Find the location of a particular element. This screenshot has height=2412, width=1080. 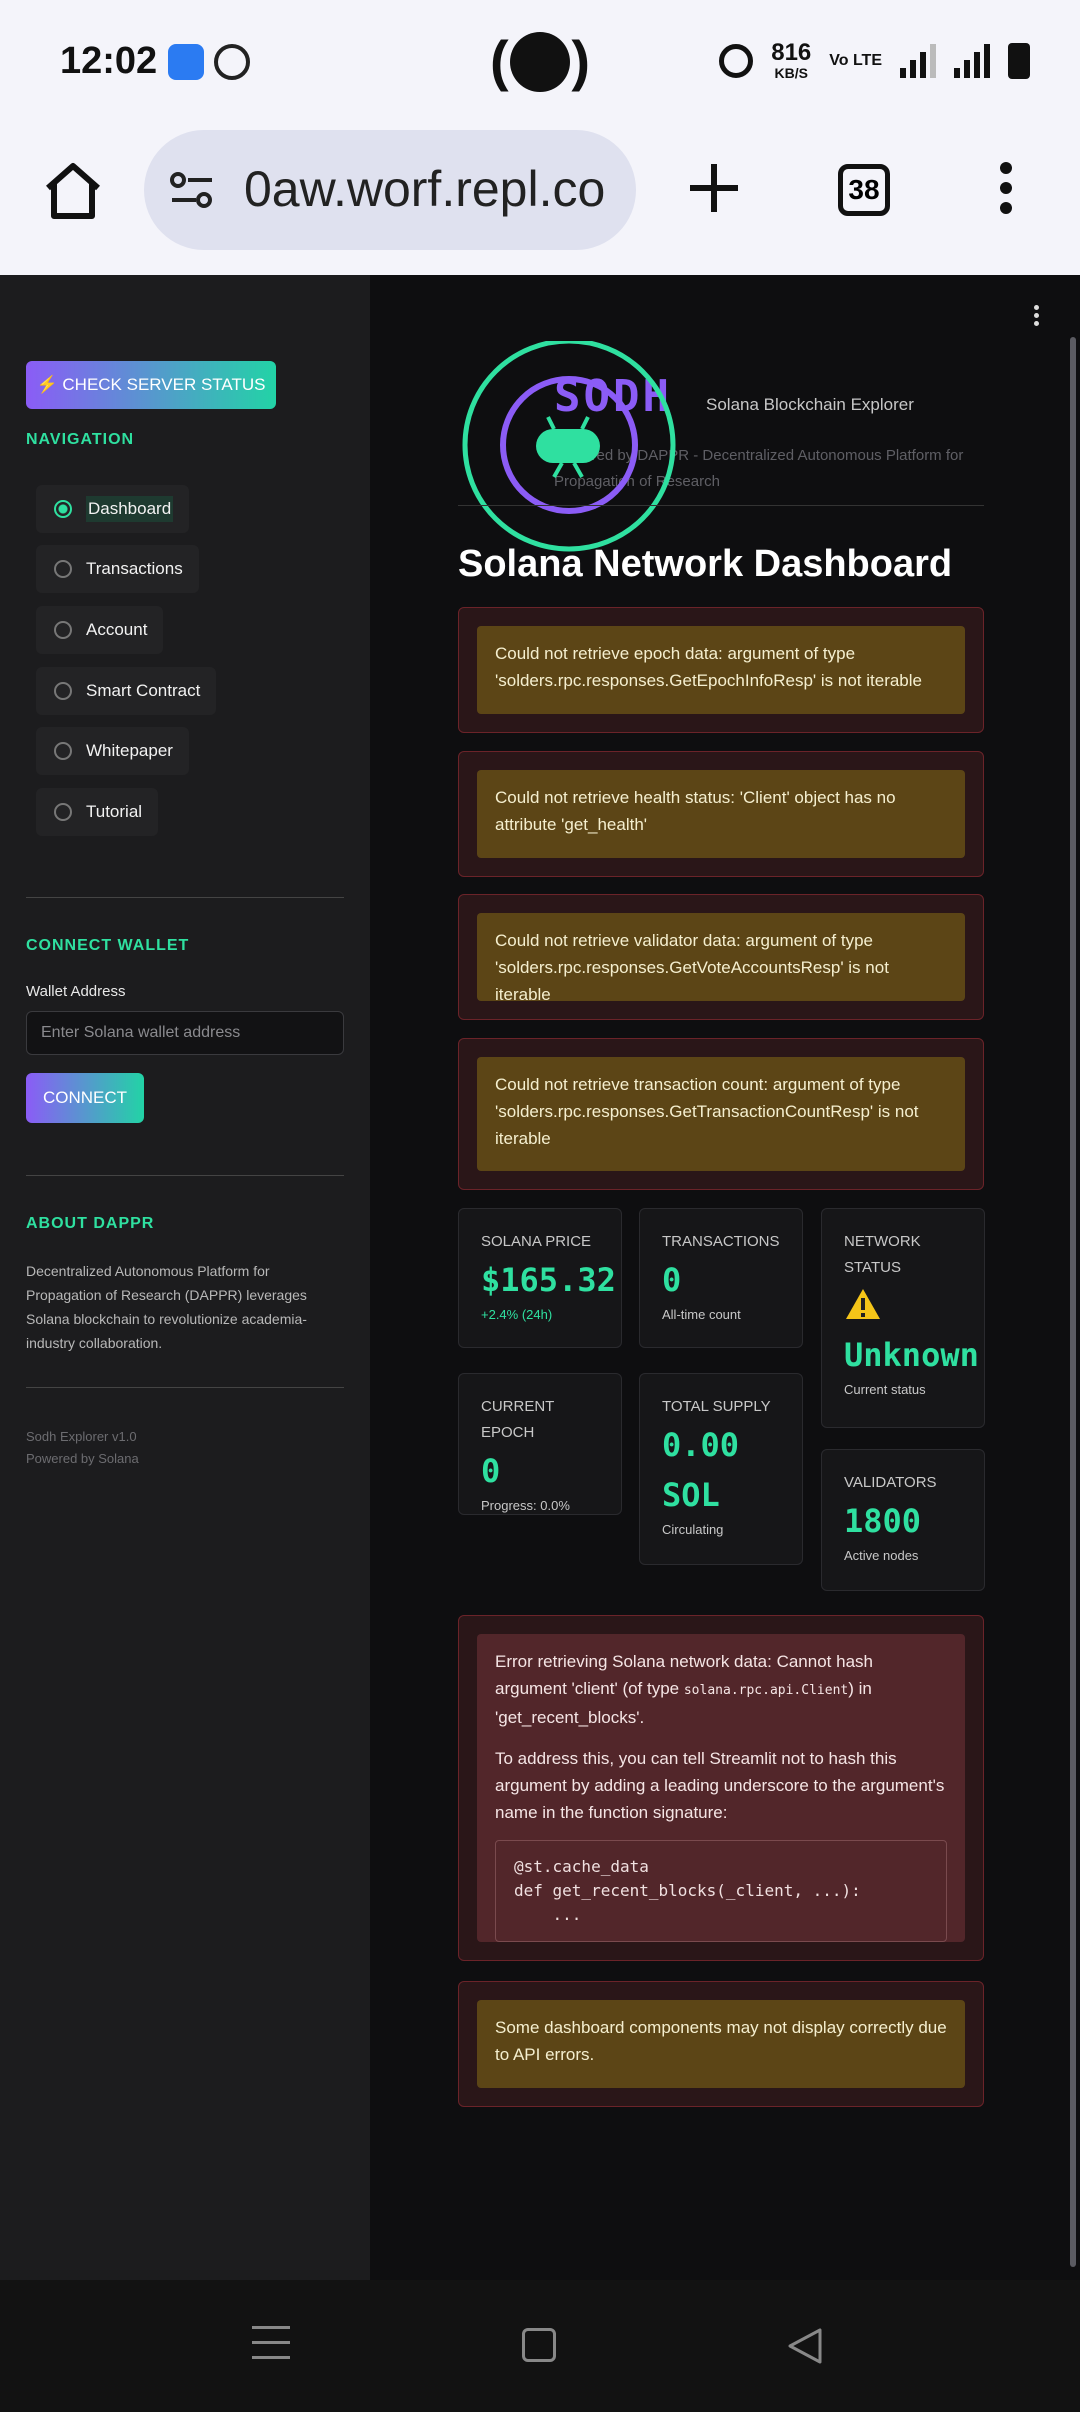

signal-icon is located at coordinates (918, 61).